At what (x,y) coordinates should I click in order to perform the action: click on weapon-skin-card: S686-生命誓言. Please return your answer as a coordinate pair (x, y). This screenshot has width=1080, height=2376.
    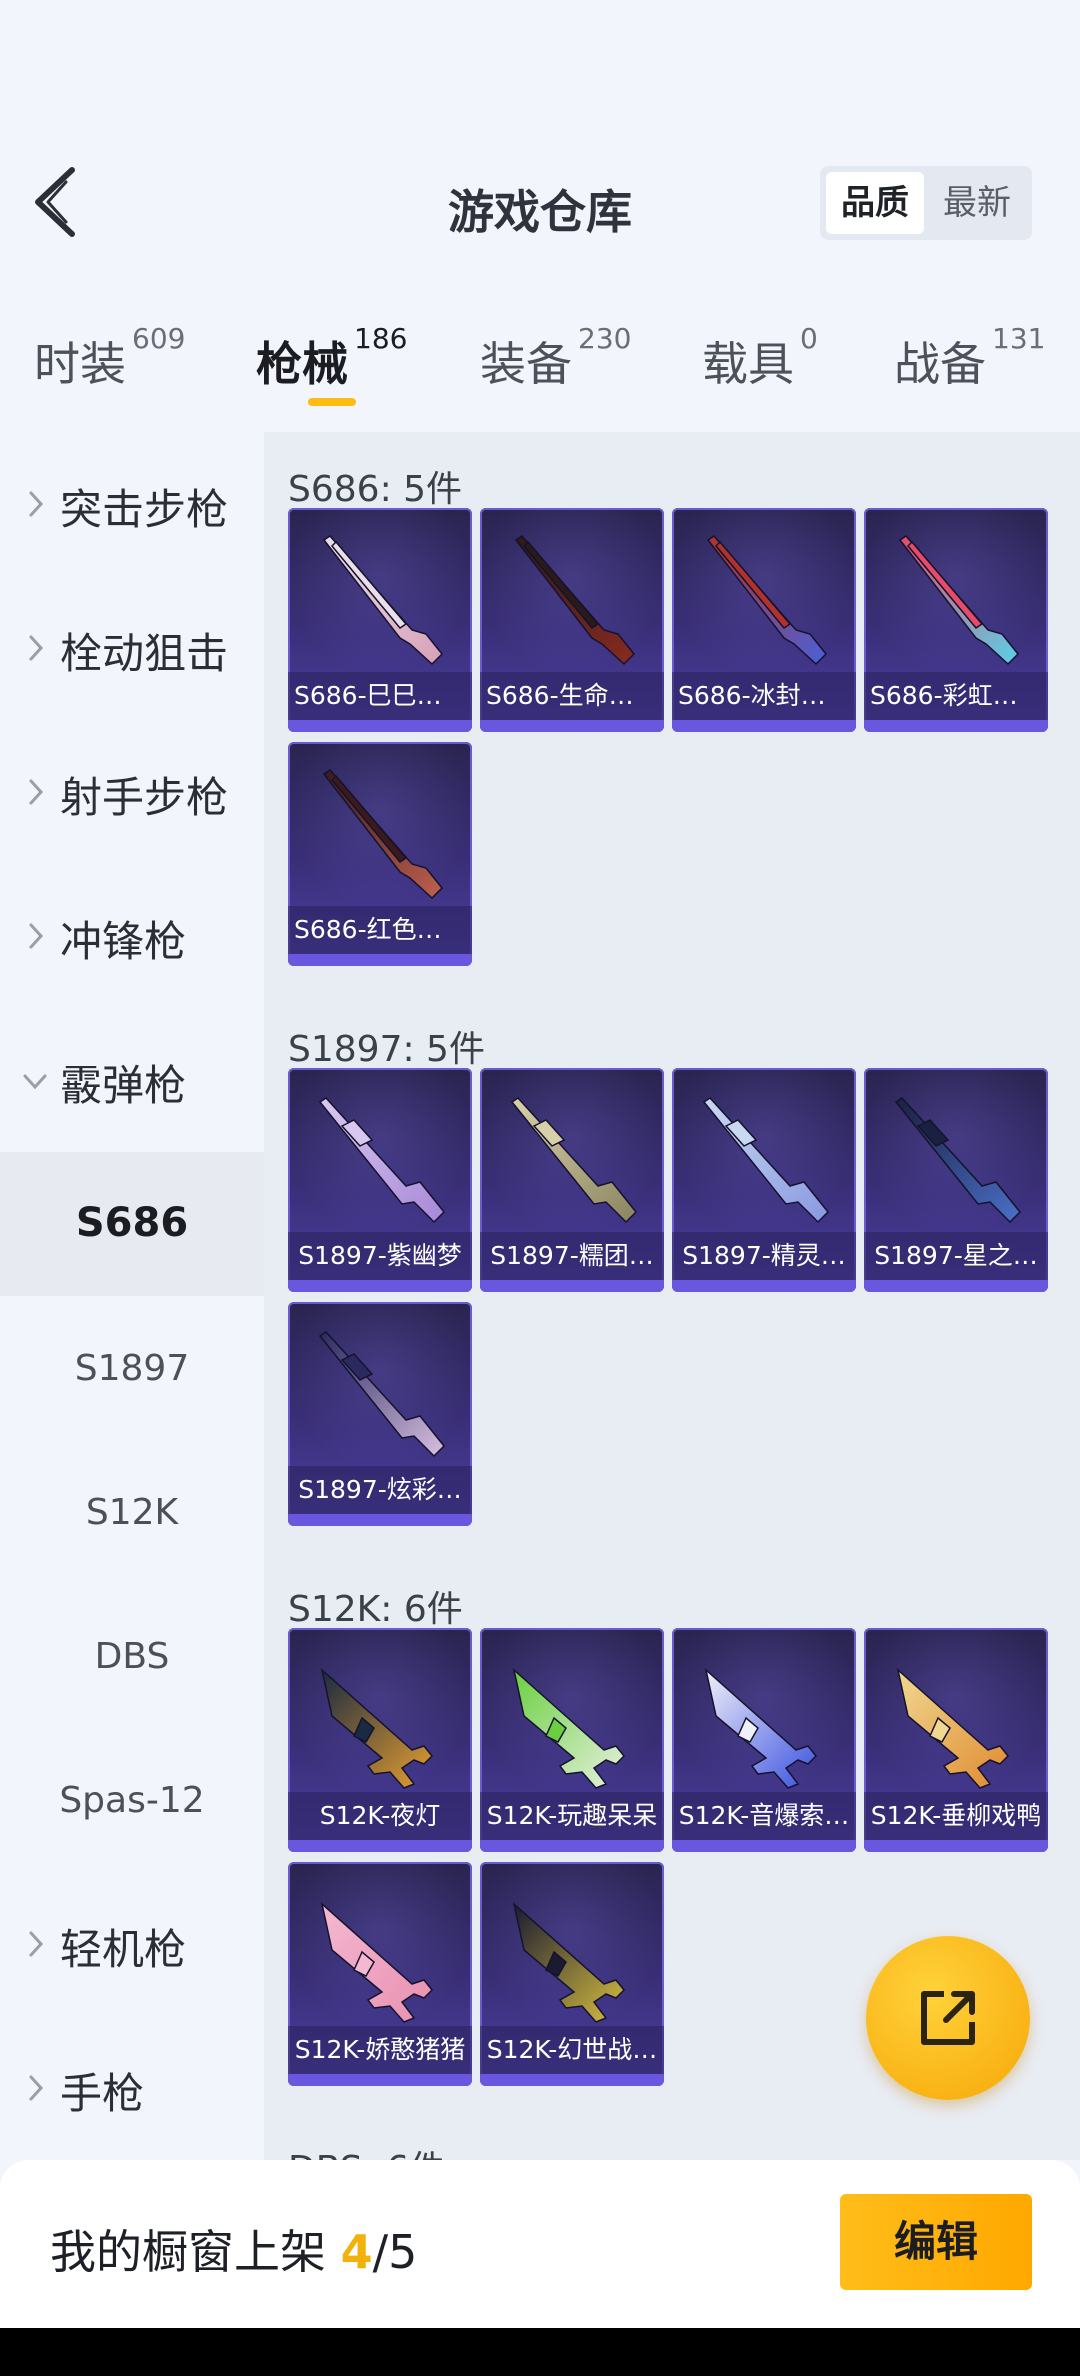
    Looking at the image, I should click on (572, 620).